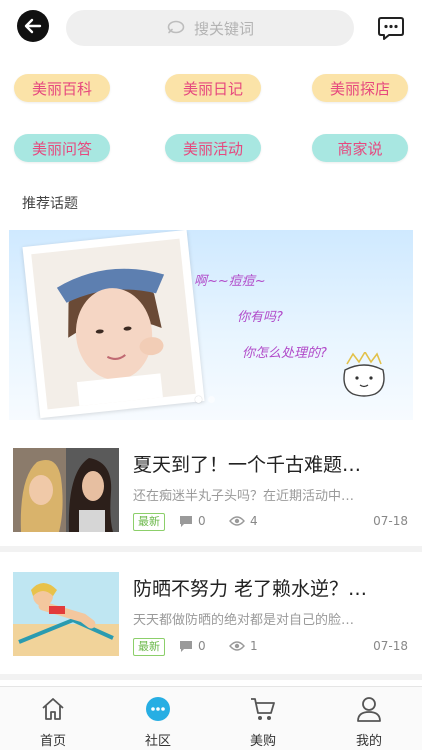  Describe the element at coordinates (262, 741) in the screenshot. I see `tab-label: 美购` at that location.